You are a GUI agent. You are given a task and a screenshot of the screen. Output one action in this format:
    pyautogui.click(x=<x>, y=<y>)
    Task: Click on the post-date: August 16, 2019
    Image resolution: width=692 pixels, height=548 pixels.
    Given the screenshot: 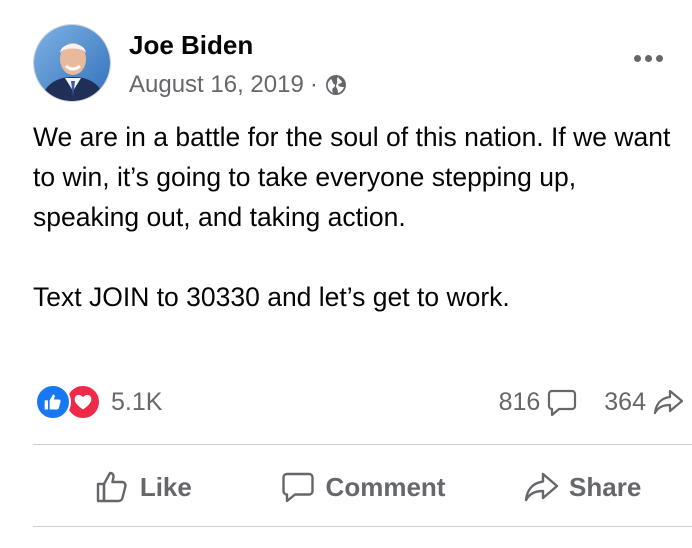 What is the action you would take?
    pyautogui.click(x=216, y=85)
    